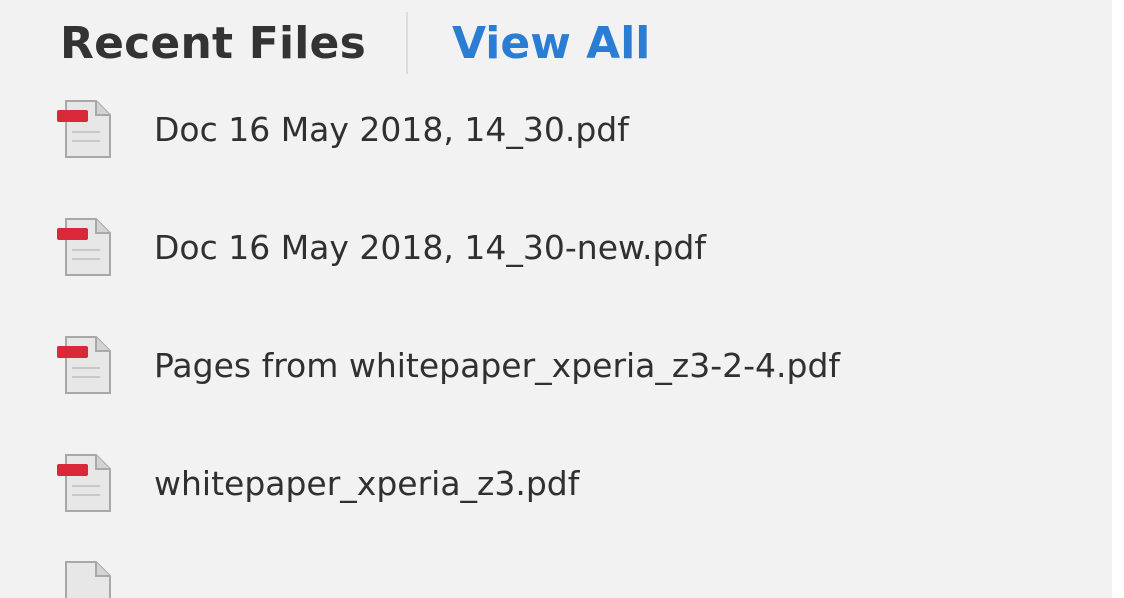  Describe the element at coordinates (551, 43) in the screenshot. I see `view-all-link: View All` at that location.